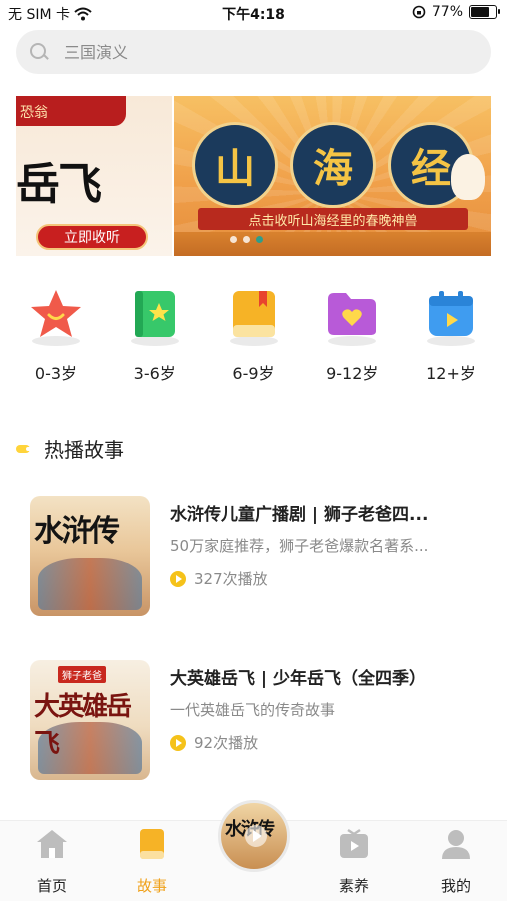 The width and height of the screenshot is (507, 901). I want to click on battery-percent: 77%, so click(447, 12).